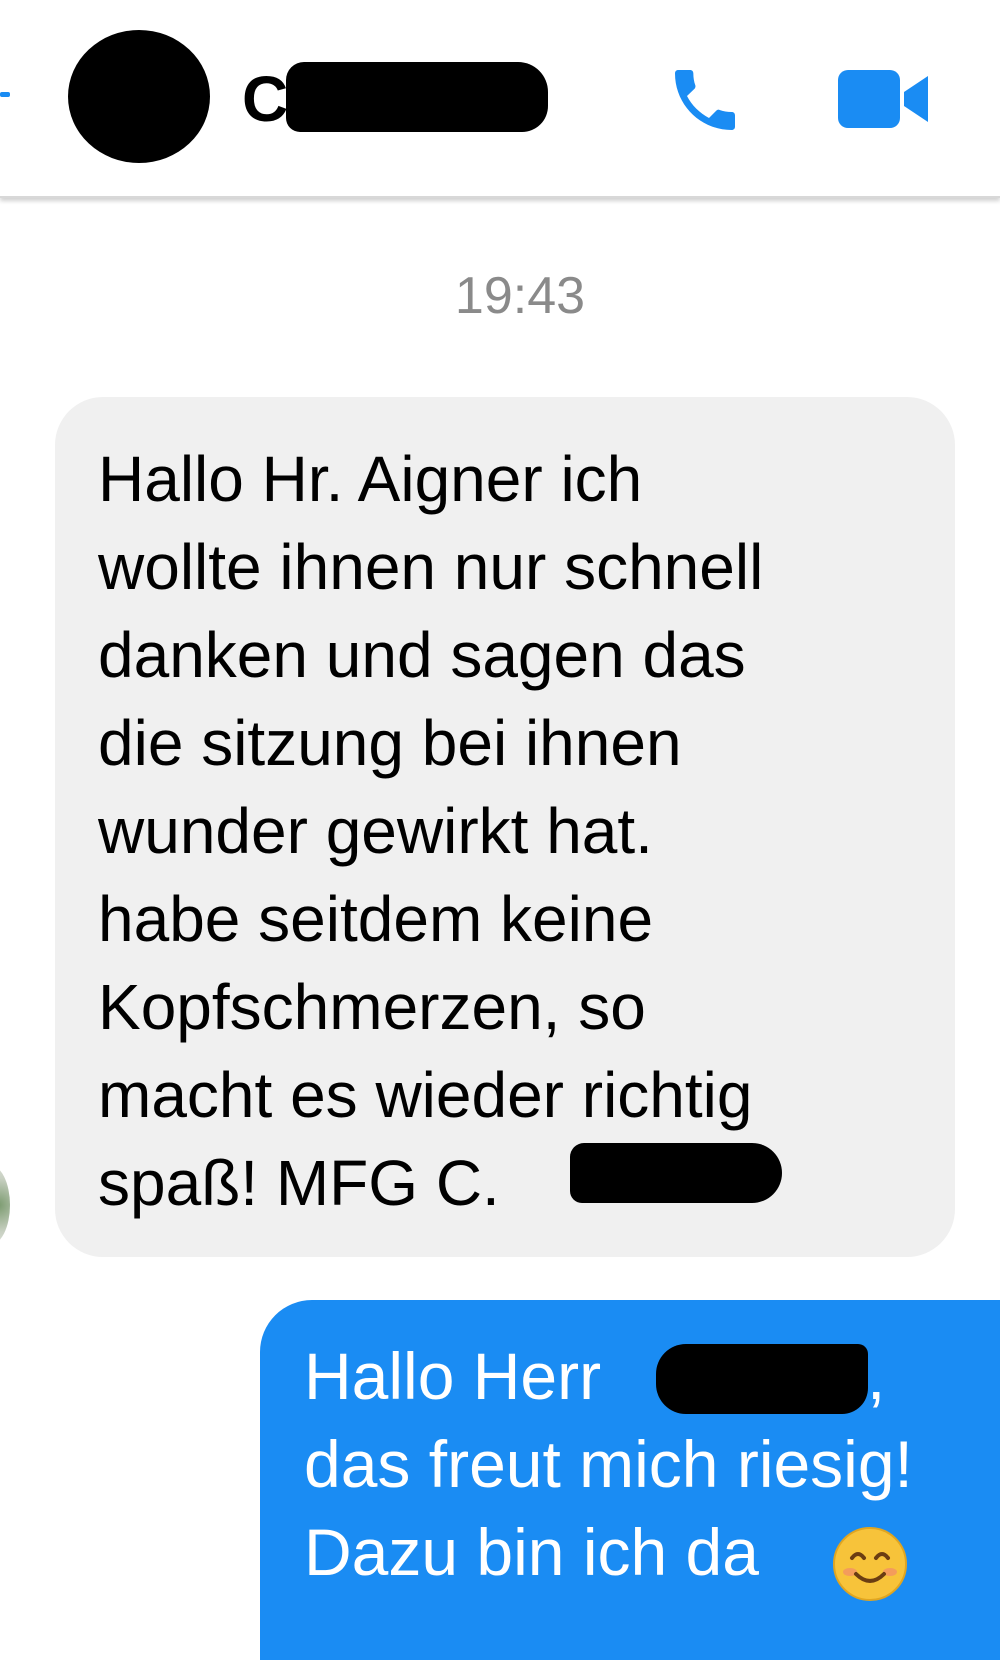  Describe the element at coordinates (884, 99) in the screenshot. I see `video-camera-icon` at that location.